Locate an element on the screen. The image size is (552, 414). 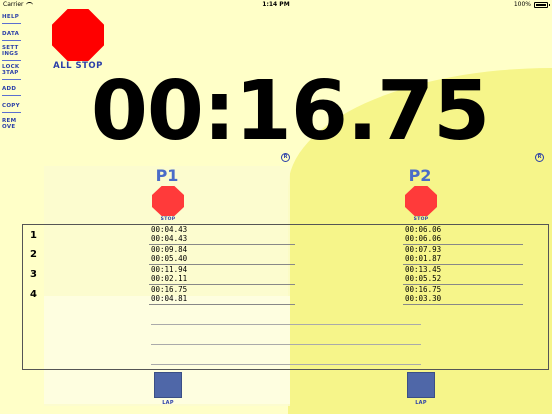
status-bar: Carrier 1:14 PM 100% is located at coordinates (276, 5).